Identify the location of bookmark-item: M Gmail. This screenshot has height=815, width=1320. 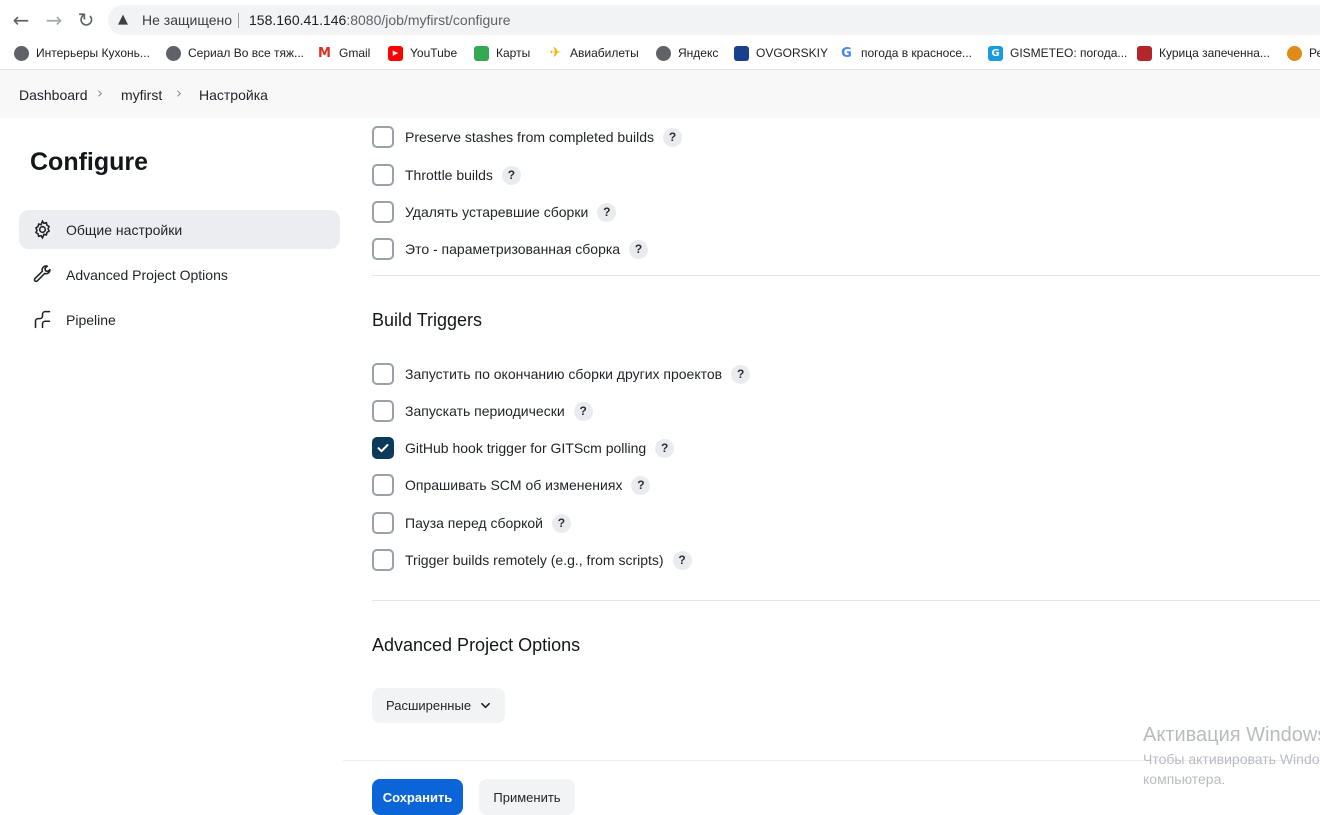
(343, 53).